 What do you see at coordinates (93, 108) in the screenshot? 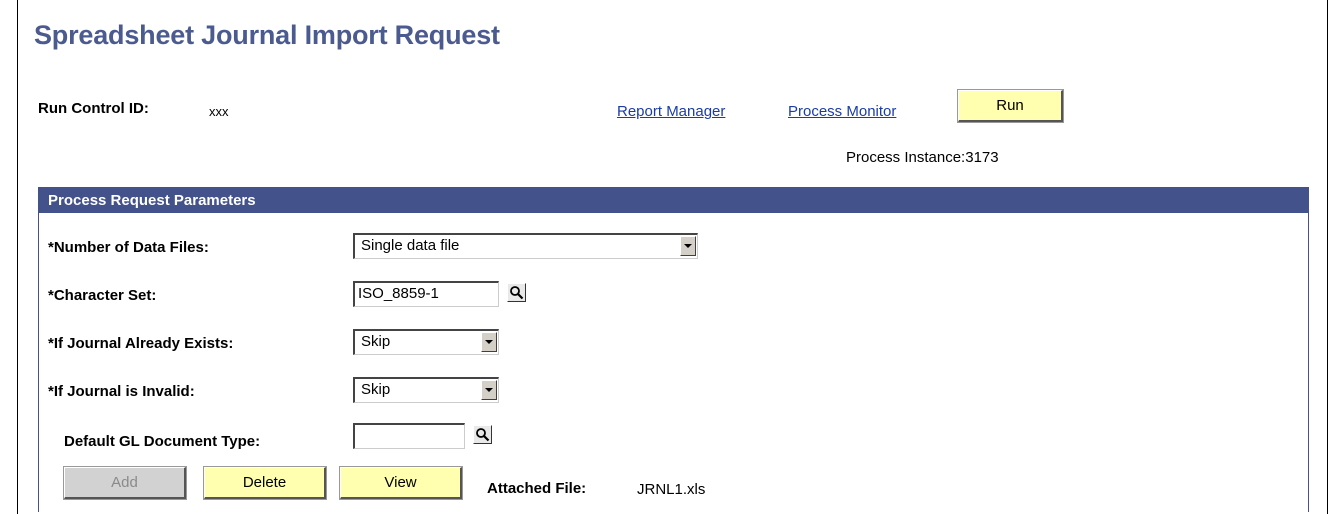
I see `run-control-label: Run Control ID:` at bounding box center [93, 108].